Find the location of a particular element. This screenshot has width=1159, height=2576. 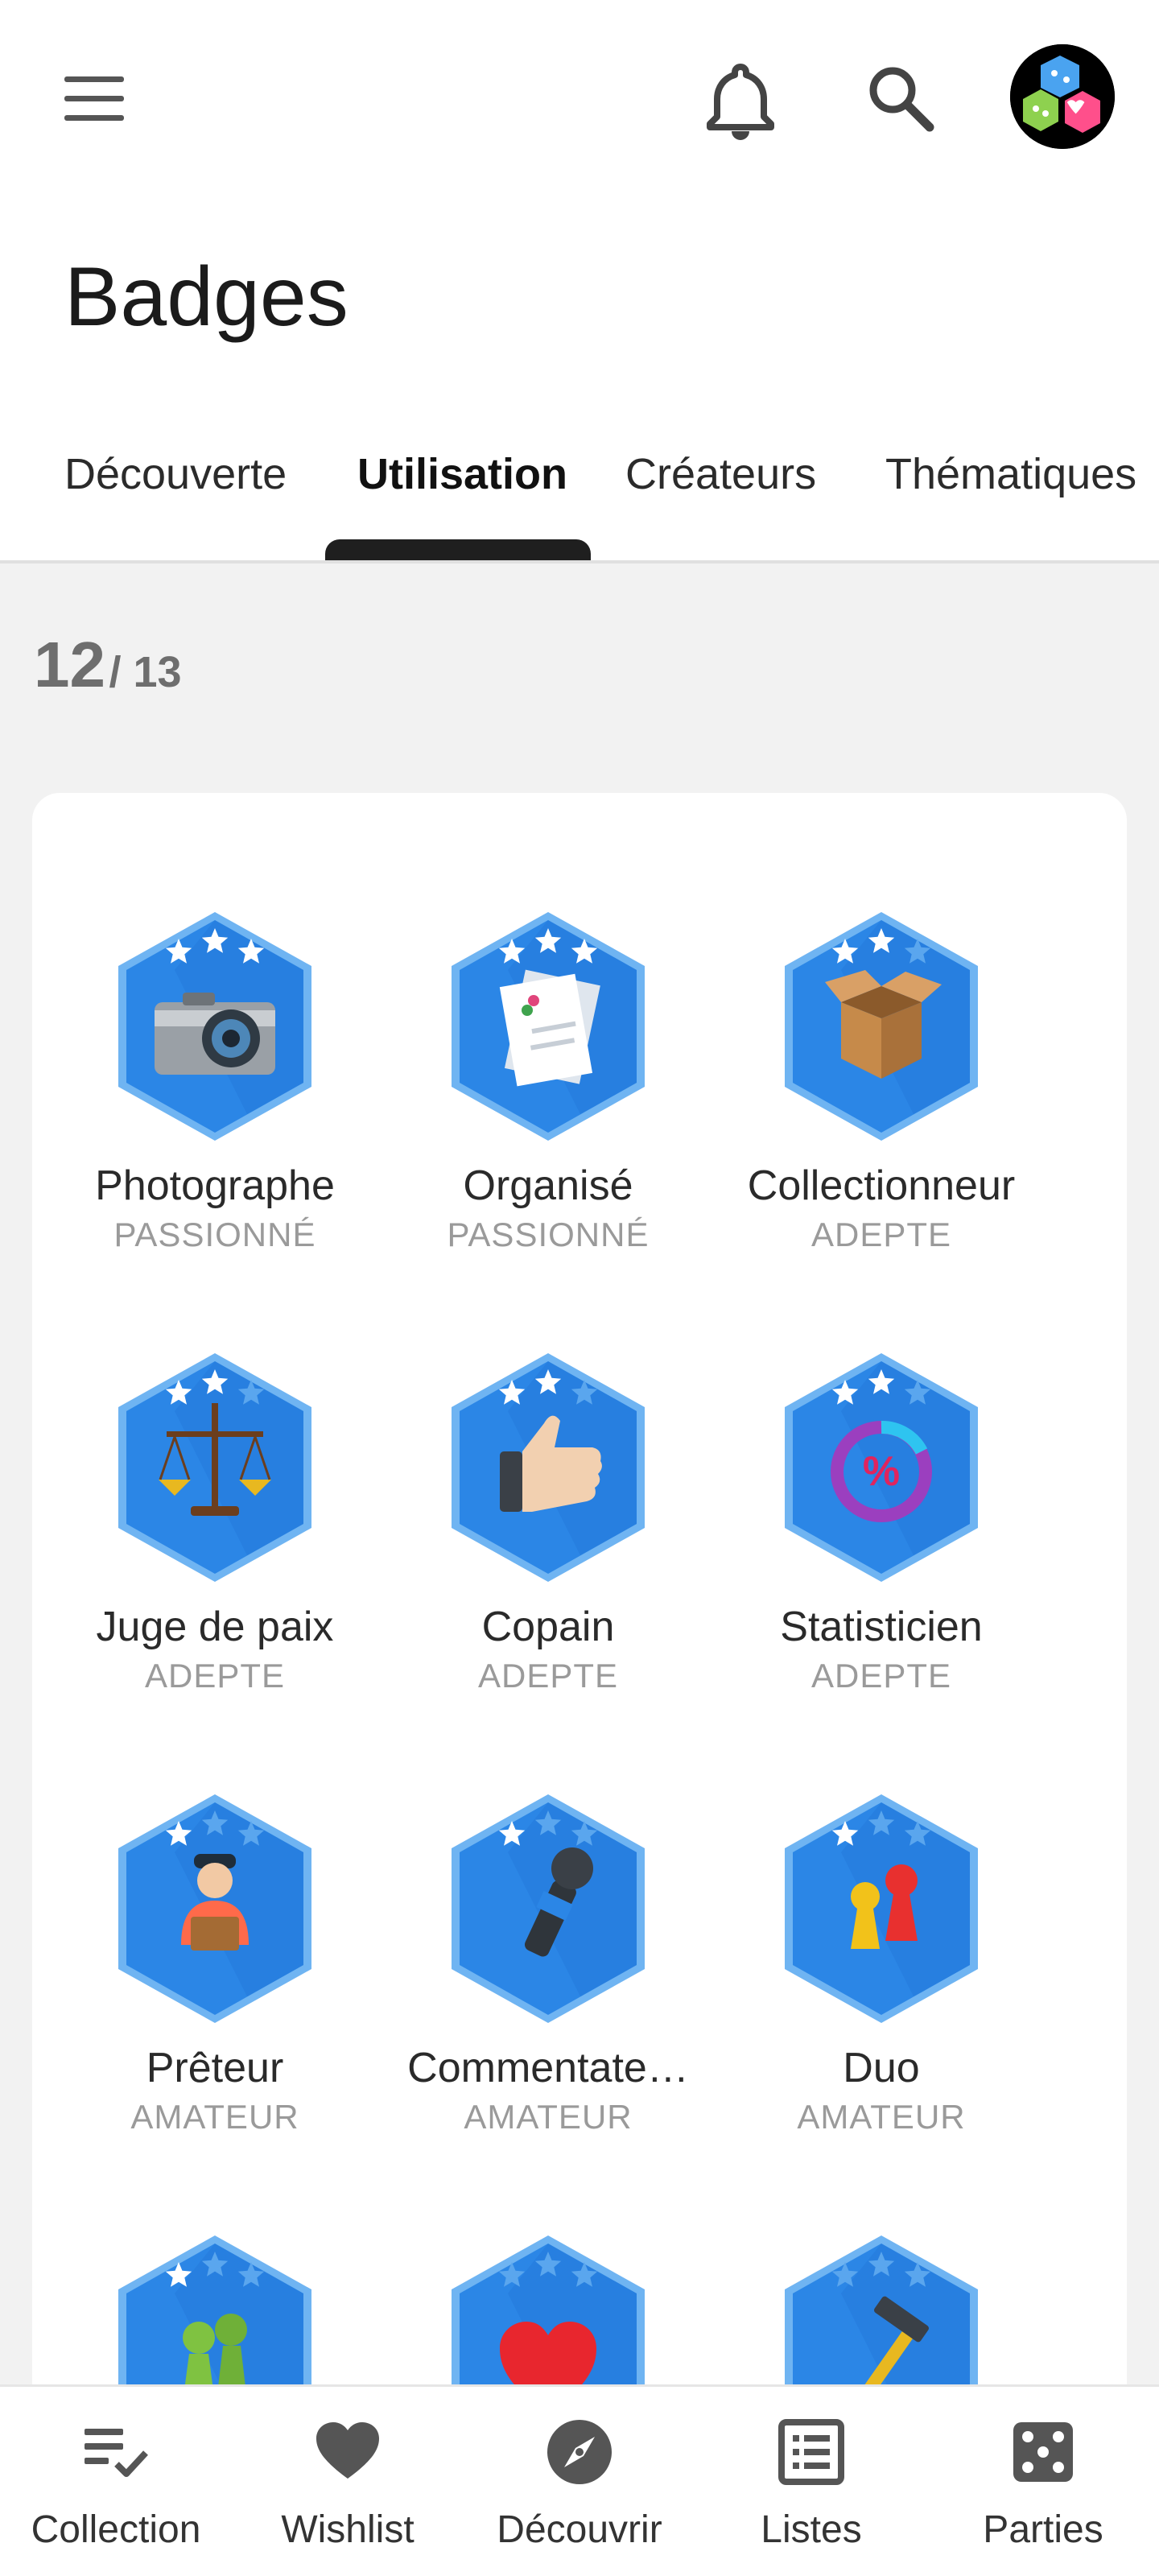

badge-item: Photographe PASSIONNÉ is located at coordinates (215, 1107).